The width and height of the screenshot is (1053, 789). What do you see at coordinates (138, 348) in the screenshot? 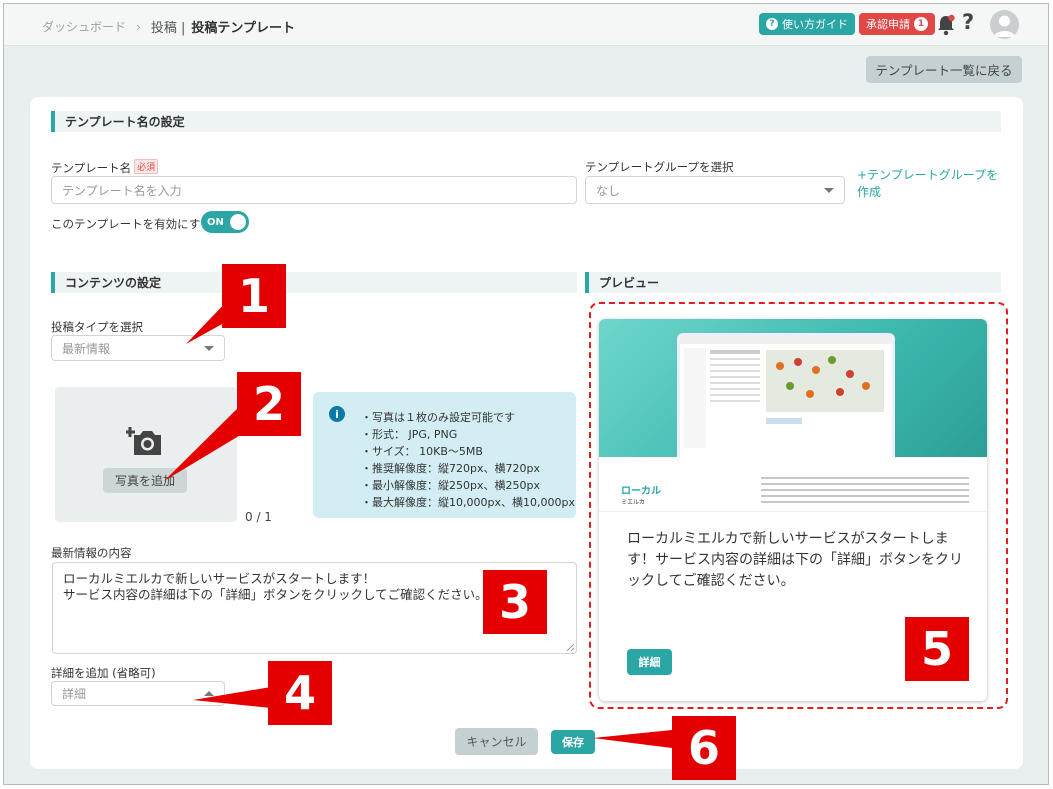
I see `post-type-select: 最新情報` at bounding box center [138, 348].